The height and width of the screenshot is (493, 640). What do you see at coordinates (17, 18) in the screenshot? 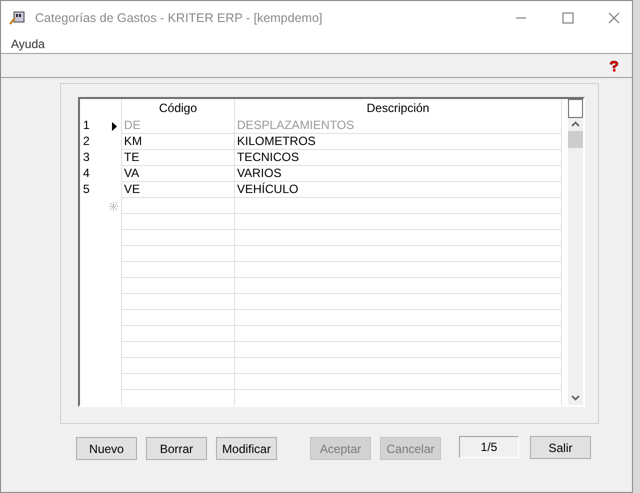
I see `app-icon` at bounding box center [17, 18].